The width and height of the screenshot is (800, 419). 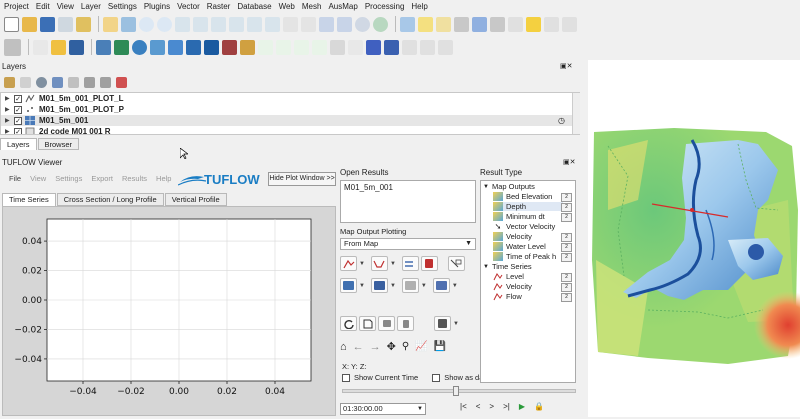 I want to click on configure-subplots-icon: 📈, so click(x=421, y=346).